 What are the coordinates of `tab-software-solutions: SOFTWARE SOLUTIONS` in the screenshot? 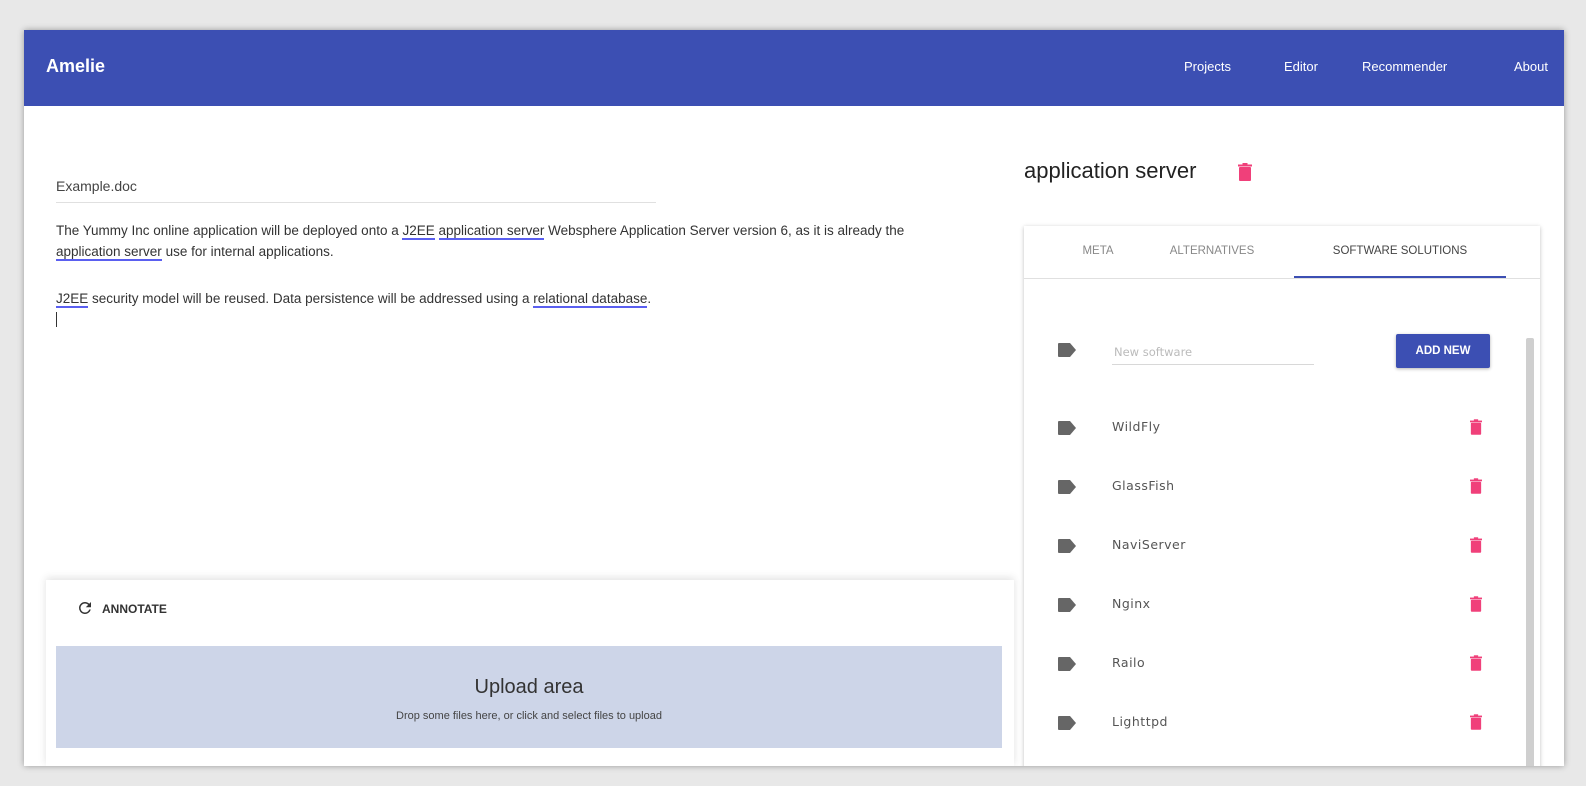 It's located at (1400, 252).